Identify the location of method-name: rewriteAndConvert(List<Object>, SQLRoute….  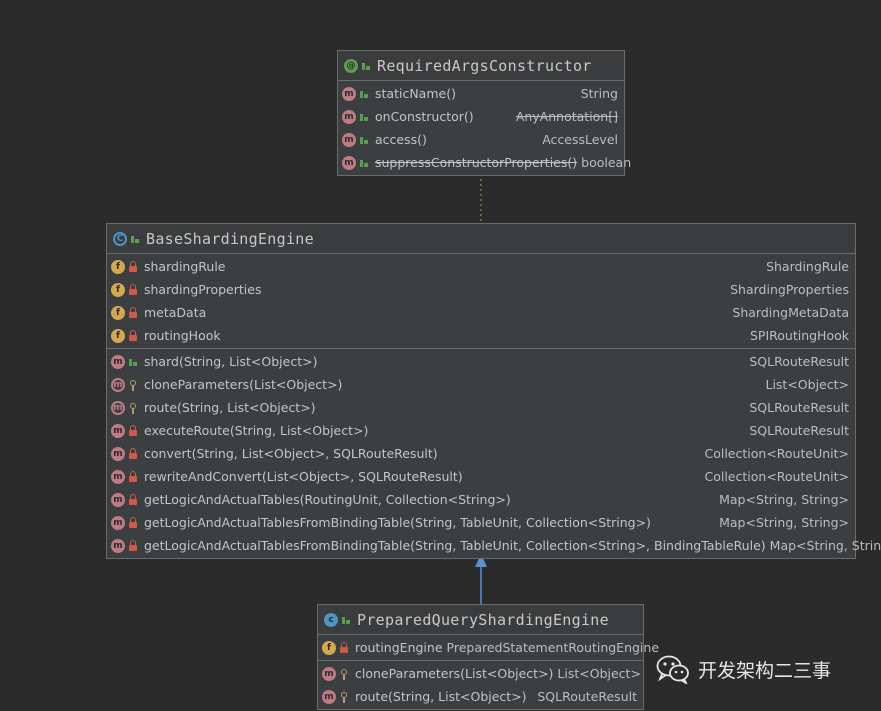
(303, 476).